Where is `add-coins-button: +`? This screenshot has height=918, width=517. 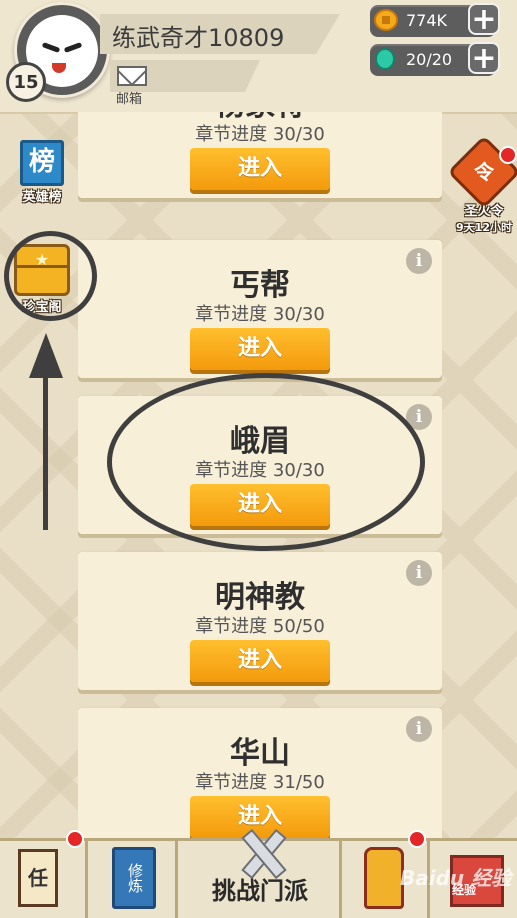 add-coins-button: + is located at coordinates (484, 19).